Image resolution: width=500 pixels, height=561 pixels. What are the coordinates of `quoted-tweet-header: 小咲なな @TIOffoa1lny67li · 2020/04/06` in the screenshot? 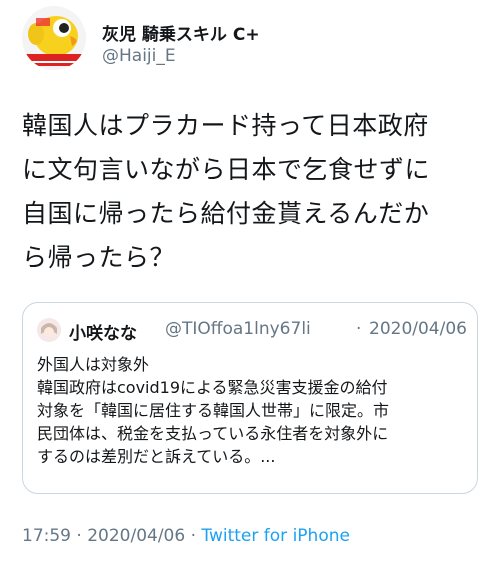 It's located at (252, 330).